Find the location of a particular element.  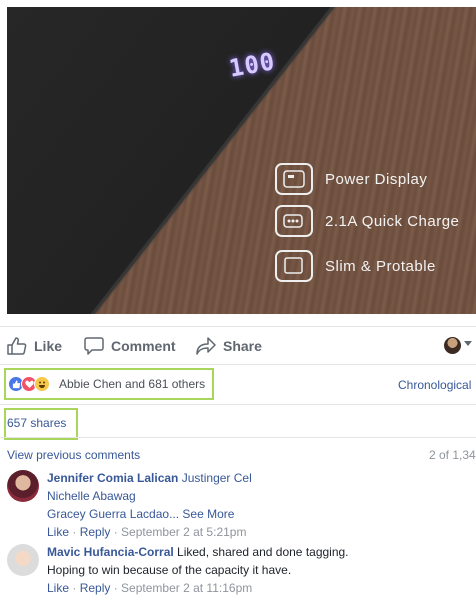

feature-label: 2.1A Quick Charge is located at coordinates (392, 221).